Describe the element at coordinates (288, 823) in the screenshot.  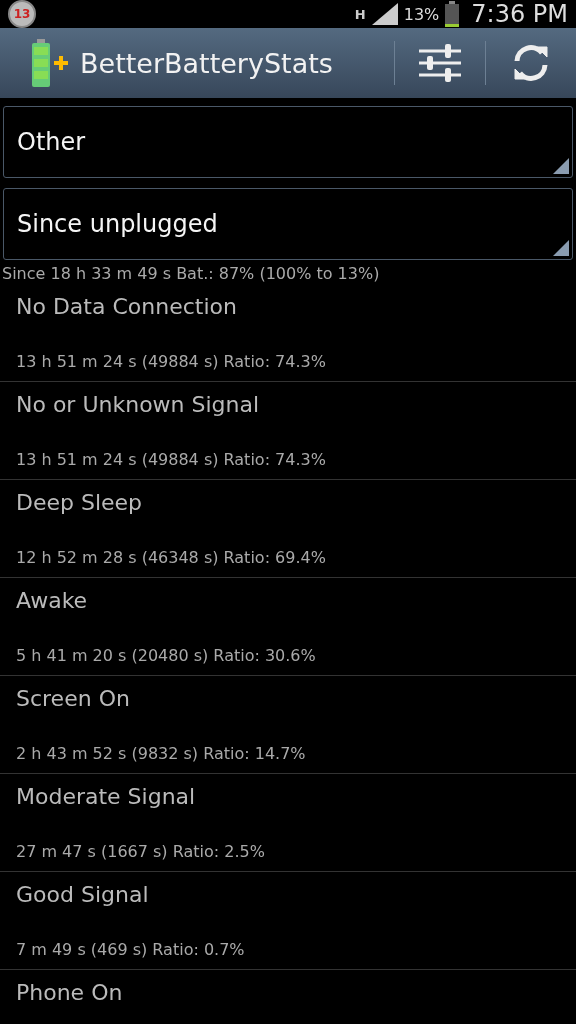
I see `stat-row: Moderate Signal 27 m 47 s (1667 s) Ratio: 2.5%` at that location.